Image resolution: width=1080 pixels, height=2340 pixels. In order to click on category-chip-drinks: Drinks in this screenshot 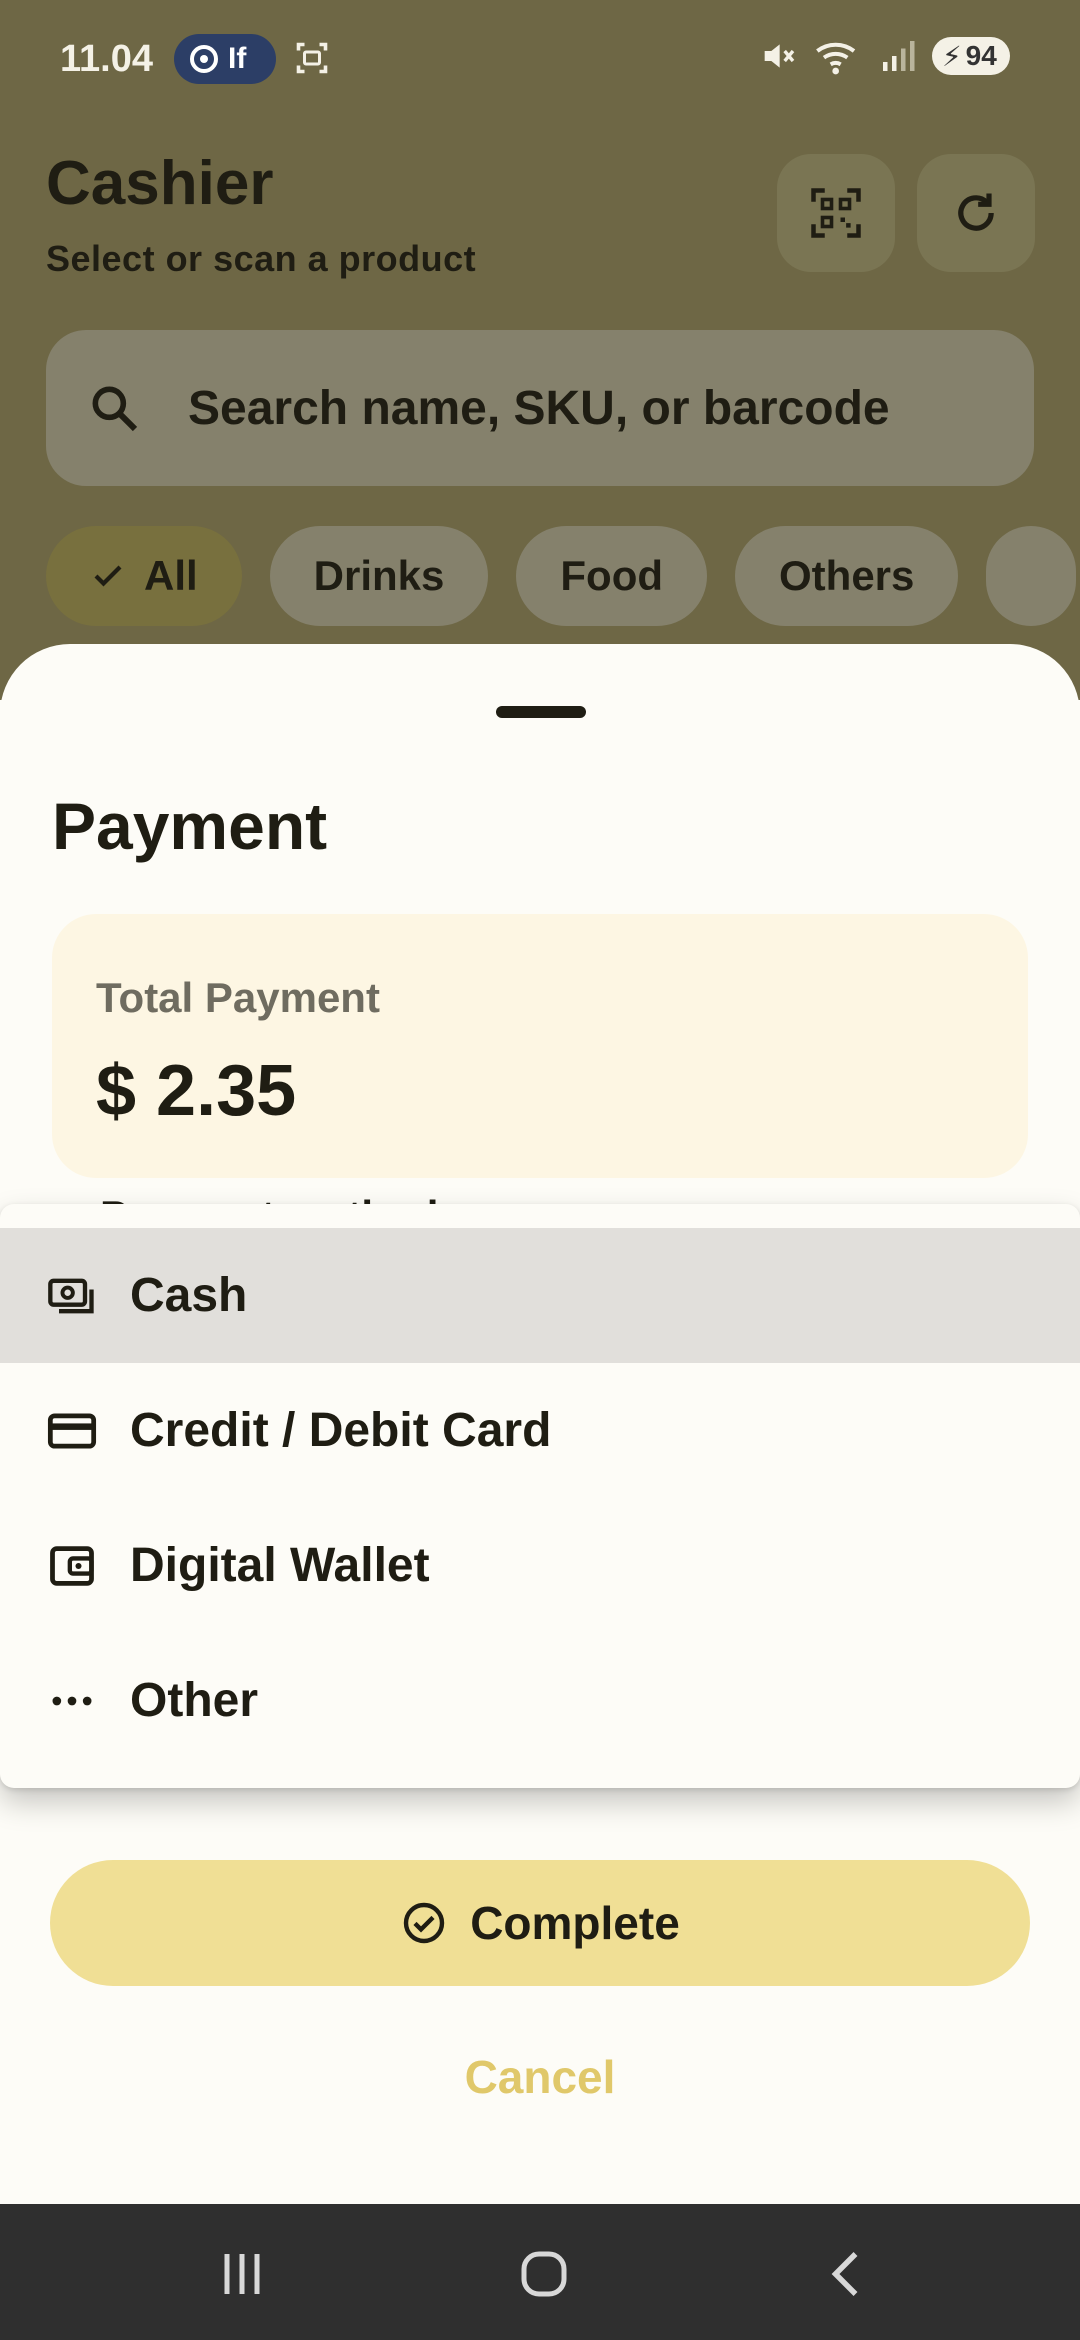, I will do `click(379, 576)`.